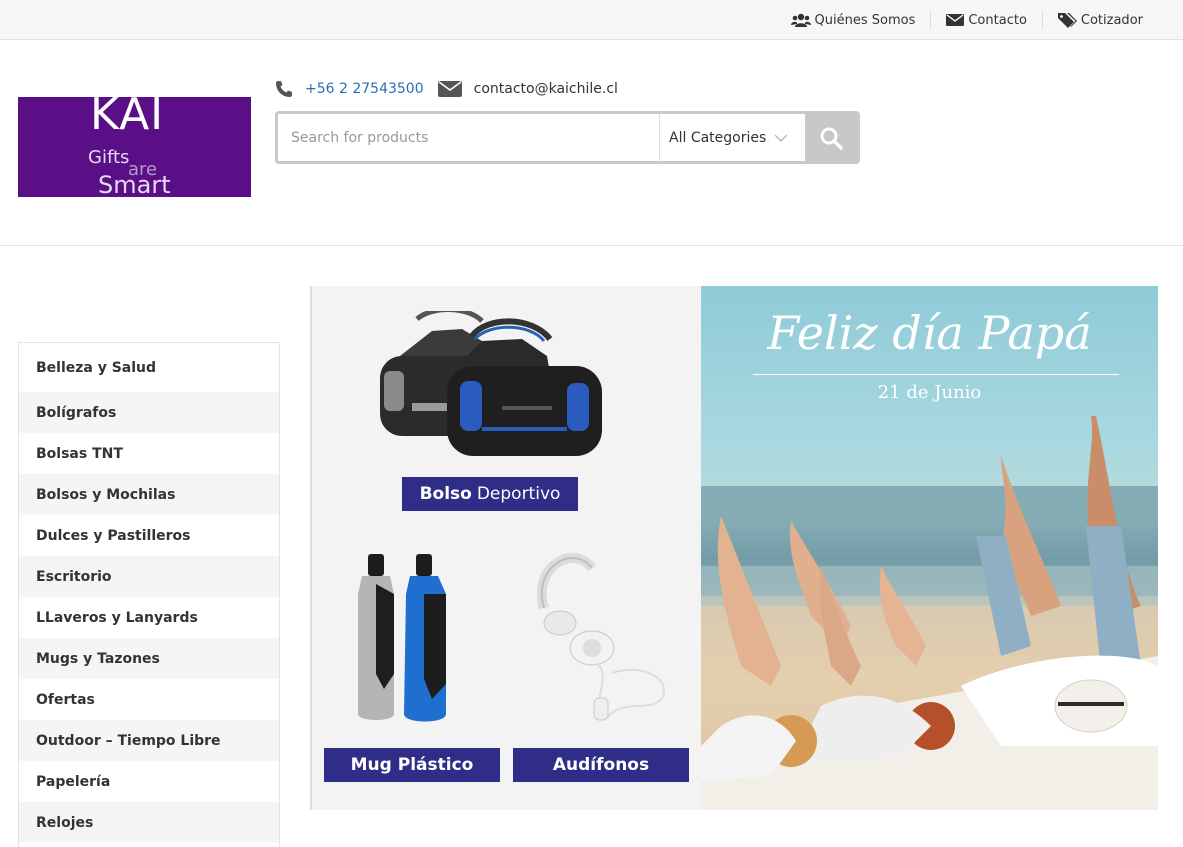  What do you see at coordinates (149, 617) in the screenshot?
I see `category-item: LLaveros y Lanyards` at bounding box center [149, 617].